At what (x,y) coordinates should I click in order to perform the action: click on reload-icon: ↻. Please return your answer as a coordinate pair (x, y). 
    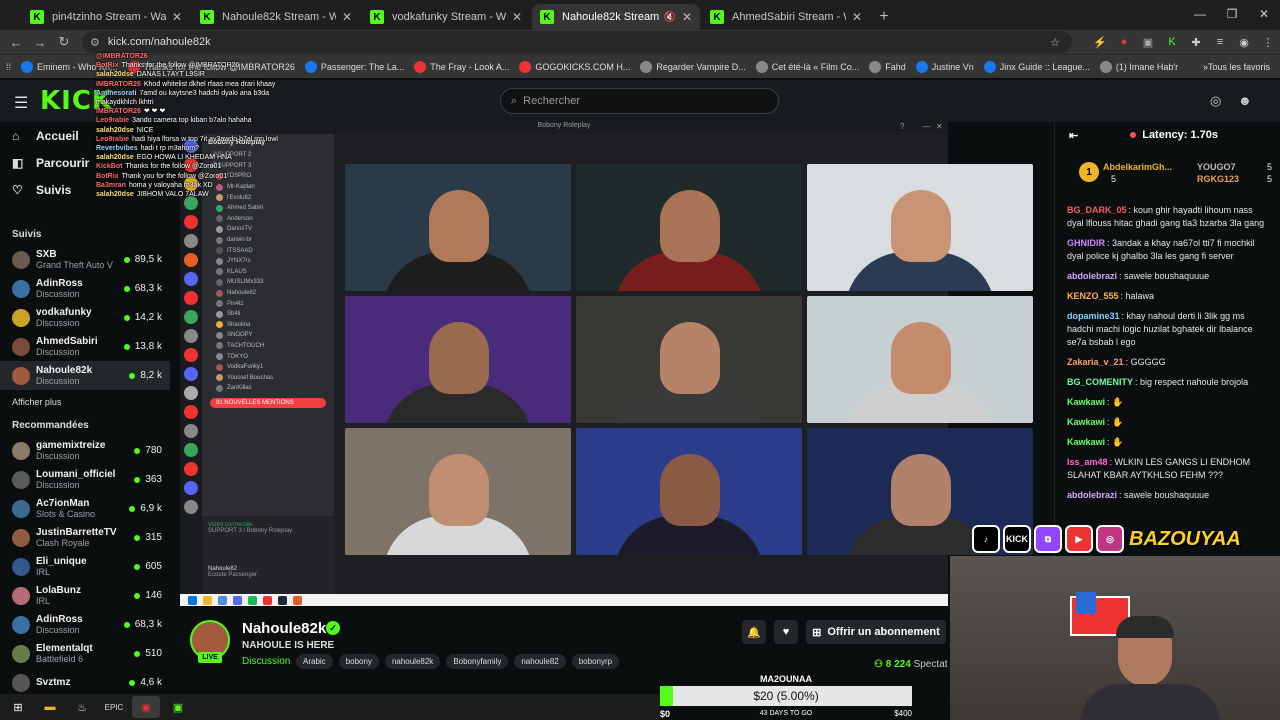
    Looking at the image, I should click on (64, 42).